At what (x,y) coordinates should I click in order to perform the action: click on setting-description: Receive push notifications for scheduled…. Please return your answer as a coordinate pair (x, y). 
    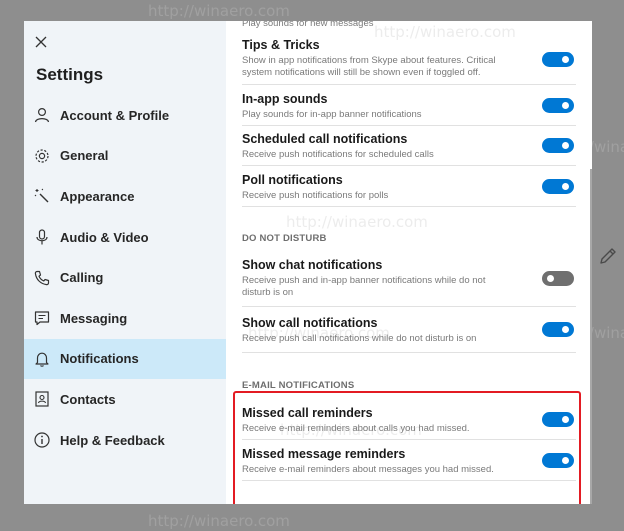
    Looking at the image, I should click on (338, 154).